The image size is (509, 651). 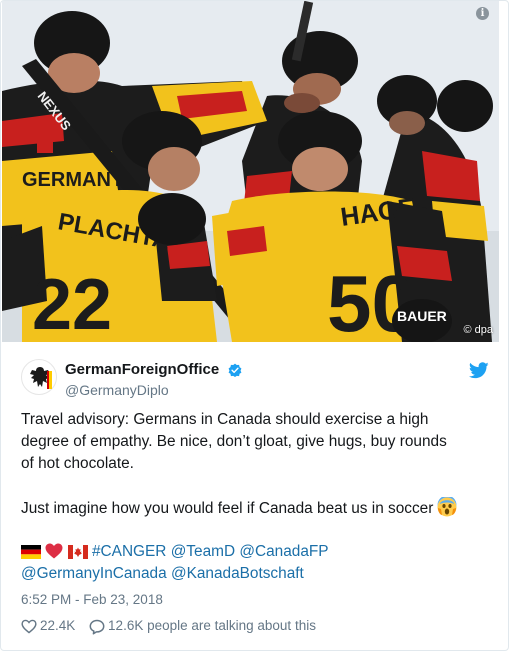 What do you see at coordinates (235, 370) in the screenshot?
I see `verified-badge-icon` at bounding box center [235, 370].